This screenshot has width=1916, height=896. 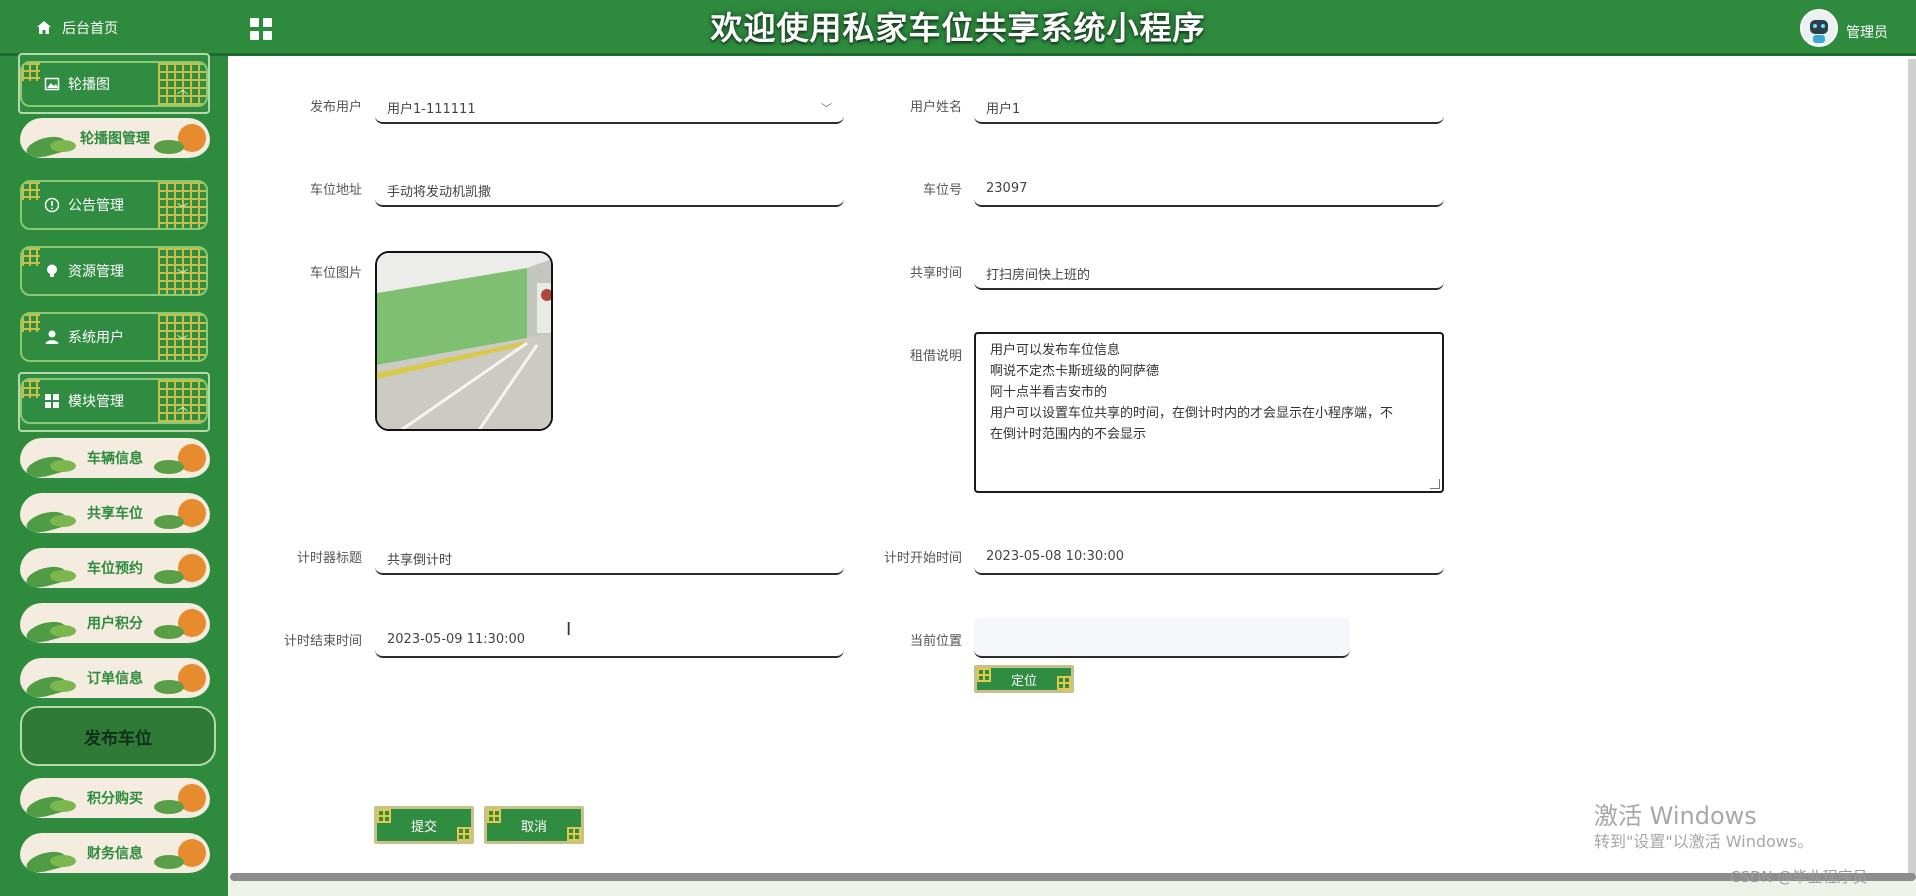 What do you see at coordinates (335, 107) in the screenshot?
I see `label-publisher-user: 发布用户` at bounding box center [335, 107].